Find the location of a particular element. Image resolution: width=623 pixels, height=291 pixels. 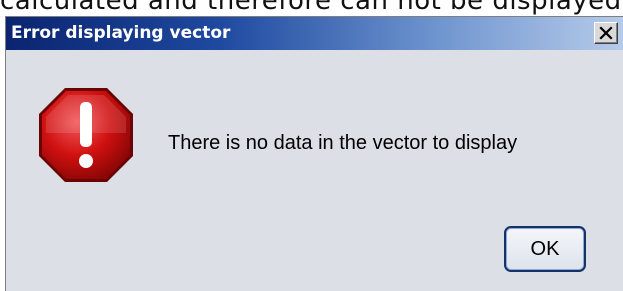

error-stop-icon is located at coordinates (86, 135).